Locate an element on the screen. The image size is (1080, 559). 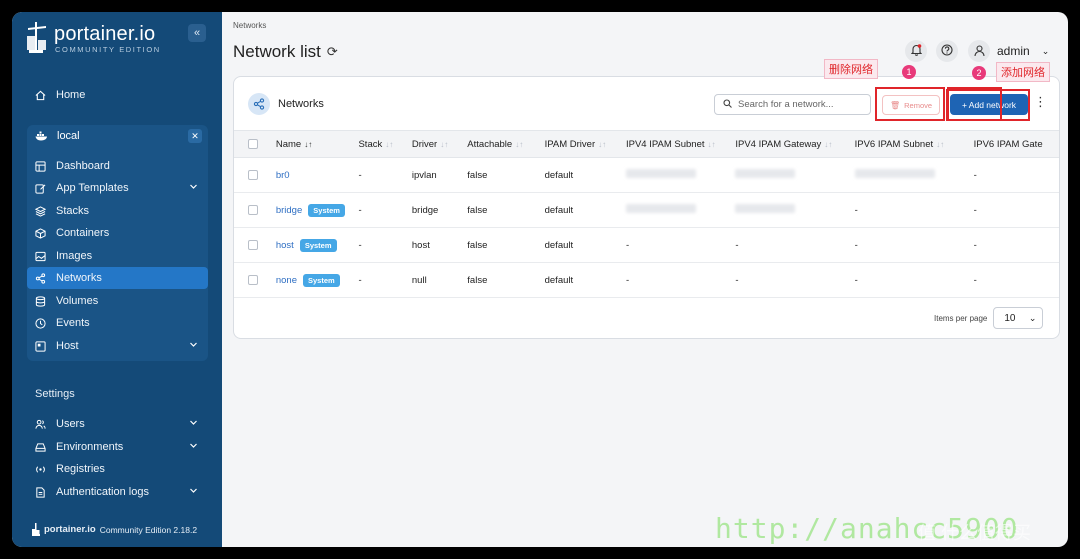
column-header-ipv6-ipam-gate: IPV6 IPAM Gate is located at coordinates (1014, 144).